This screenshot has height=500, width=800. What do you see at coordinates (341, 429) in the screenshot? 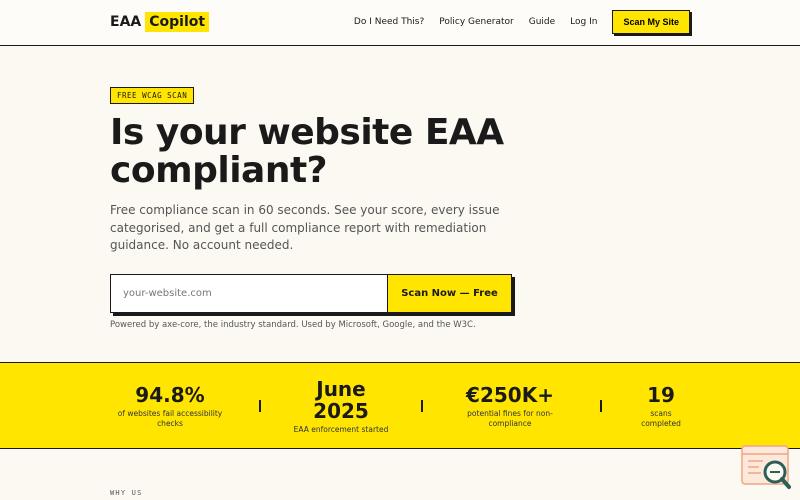
I see `stat-label: EAA enforcement started` at bounding box center [341, 429].